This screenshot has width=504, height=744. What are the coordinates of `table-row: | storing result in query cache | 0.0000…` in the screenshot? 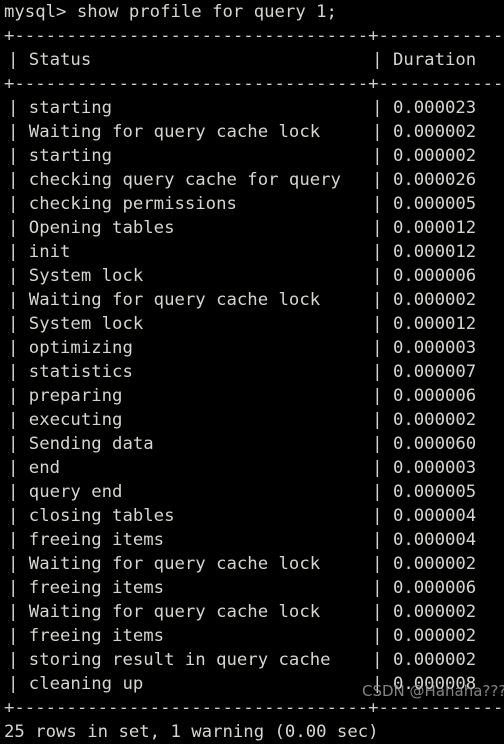 It's located at (256, 660).